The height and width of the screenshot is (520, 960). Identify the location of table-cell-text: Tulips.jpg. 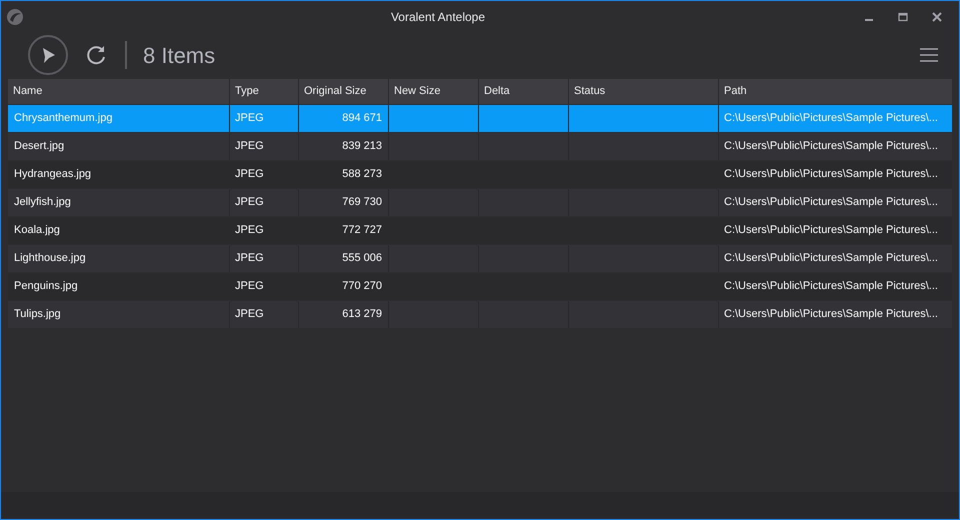
(37, 314).